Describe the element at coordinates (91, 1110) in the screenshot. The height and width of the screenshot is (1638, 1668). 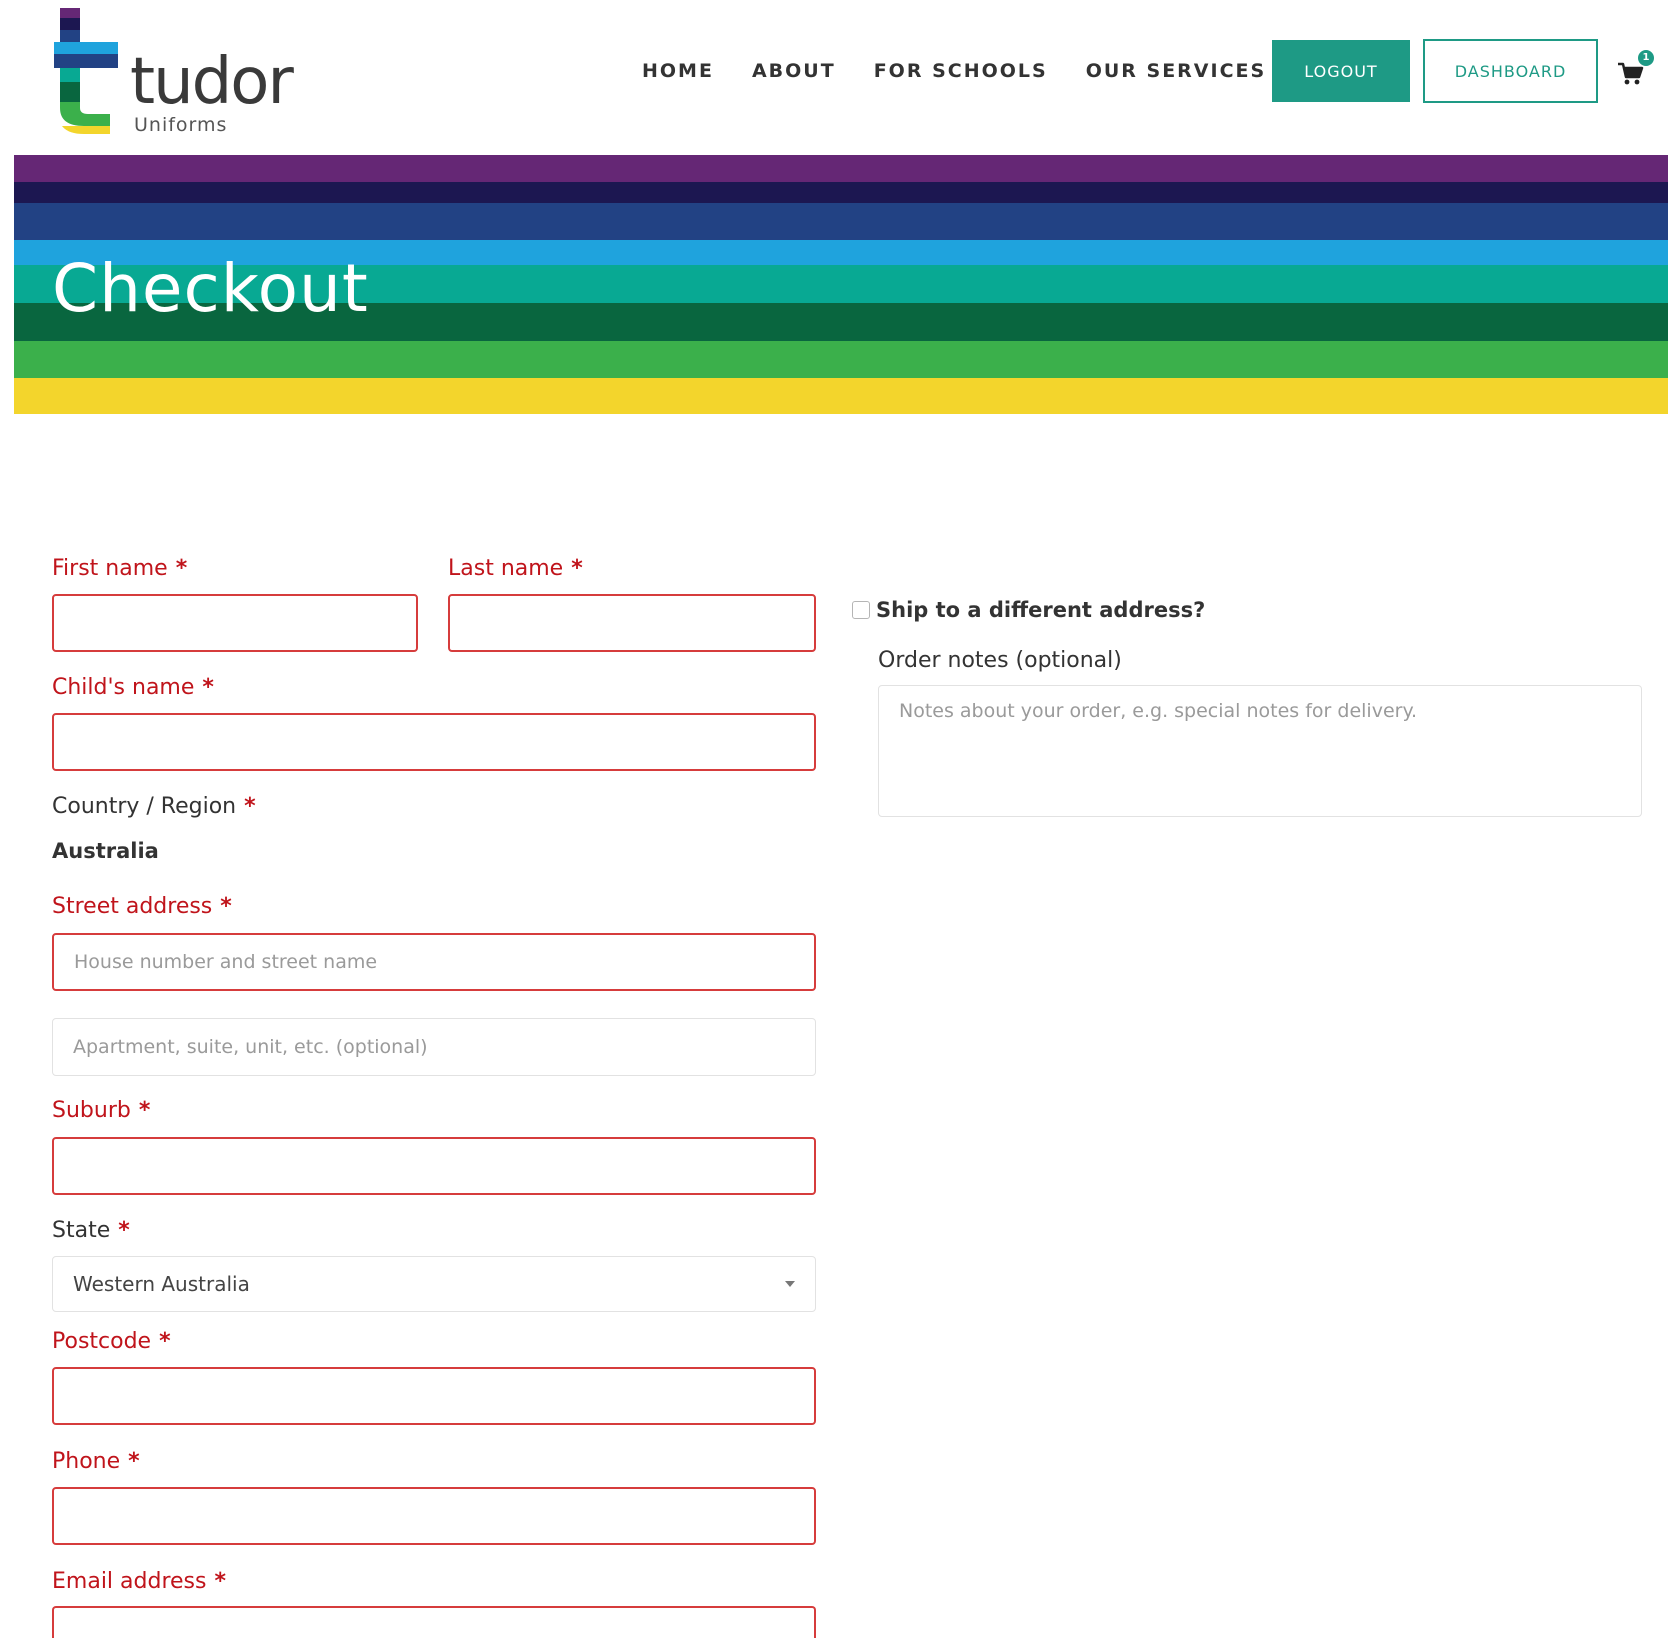
I see `suburb-label-text: Suburb` at that location.